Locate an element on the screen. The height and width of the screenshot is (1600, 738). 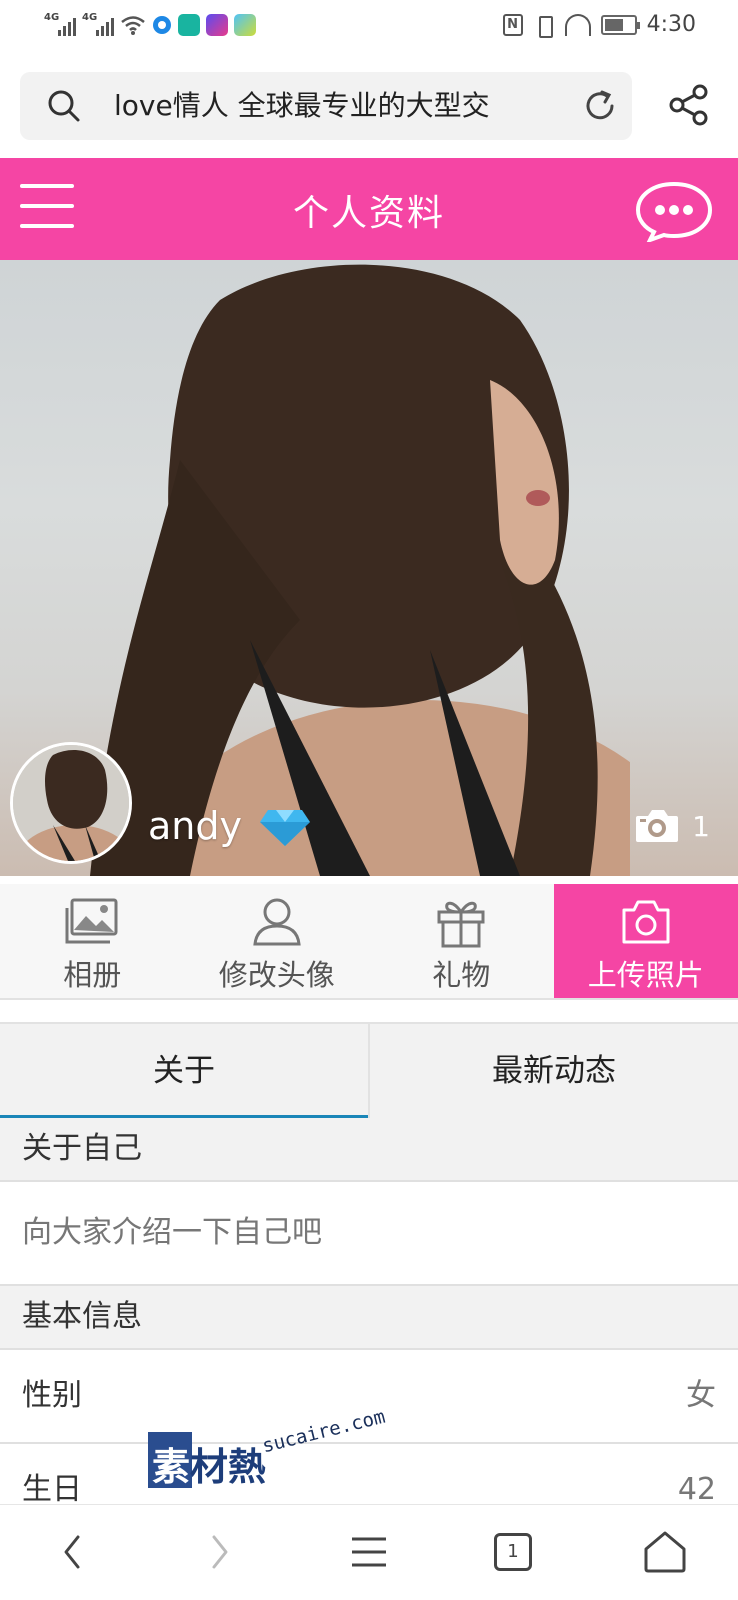
menu-lines-icon is located at coordinates (369, 1552).